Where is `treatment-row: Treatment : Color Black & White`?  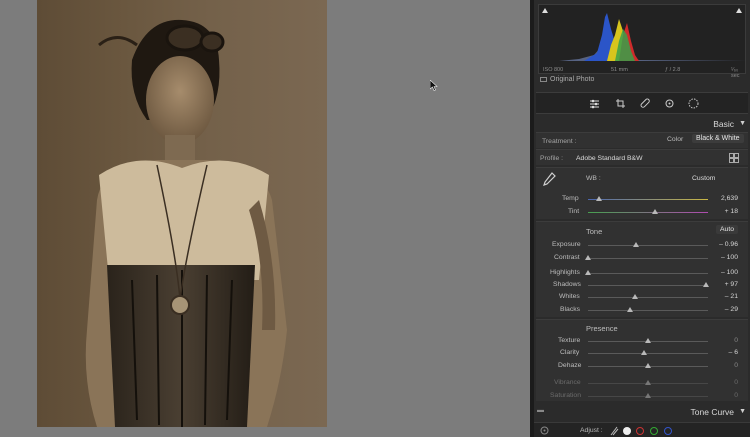
treatment-row: Treatment : Color Black & White is located at coordinates (642, 140).